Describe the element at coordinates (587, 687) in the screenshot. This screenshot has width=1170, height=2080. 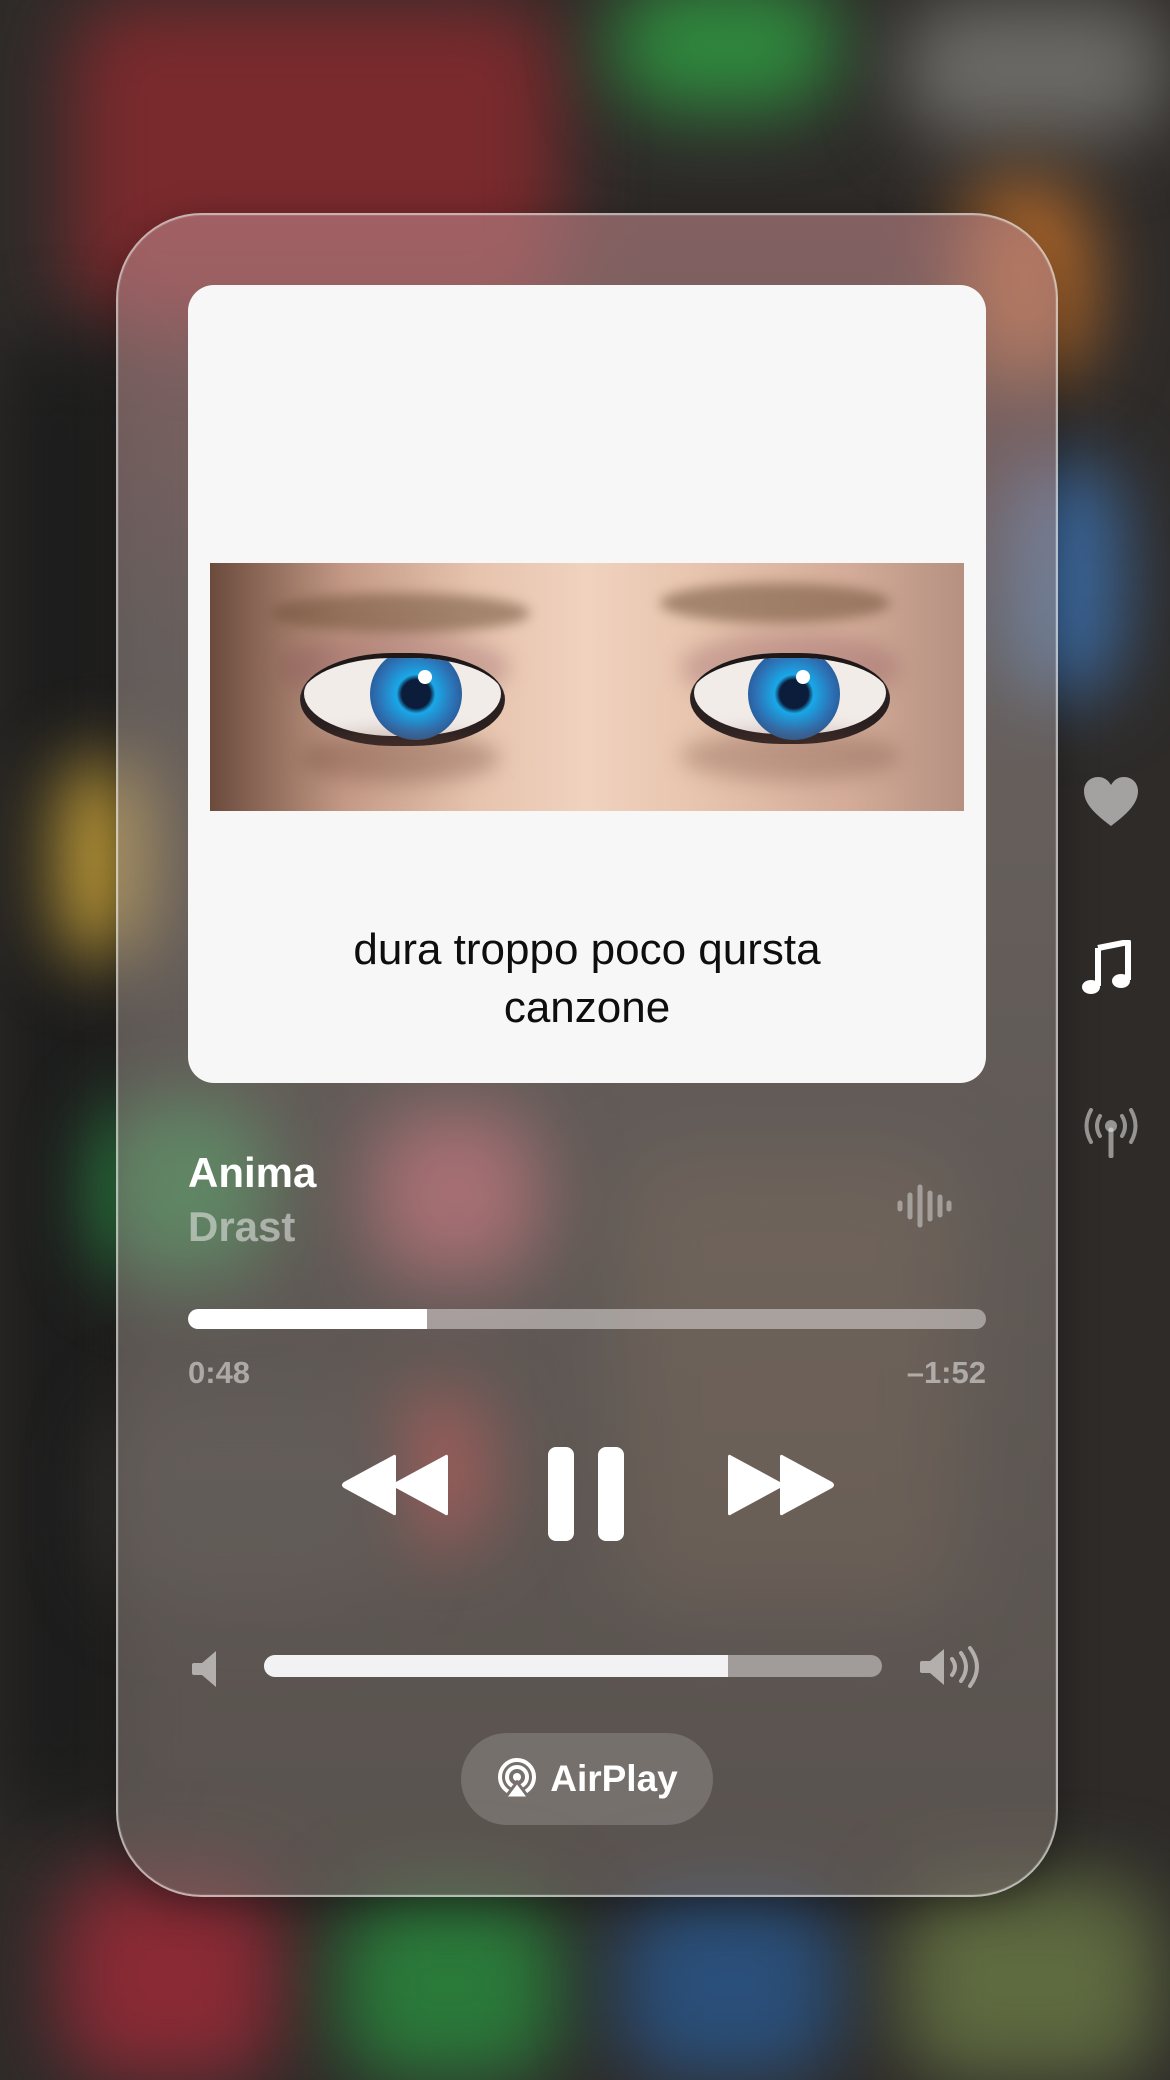
I see `artwork-eyes-painting` at that location.